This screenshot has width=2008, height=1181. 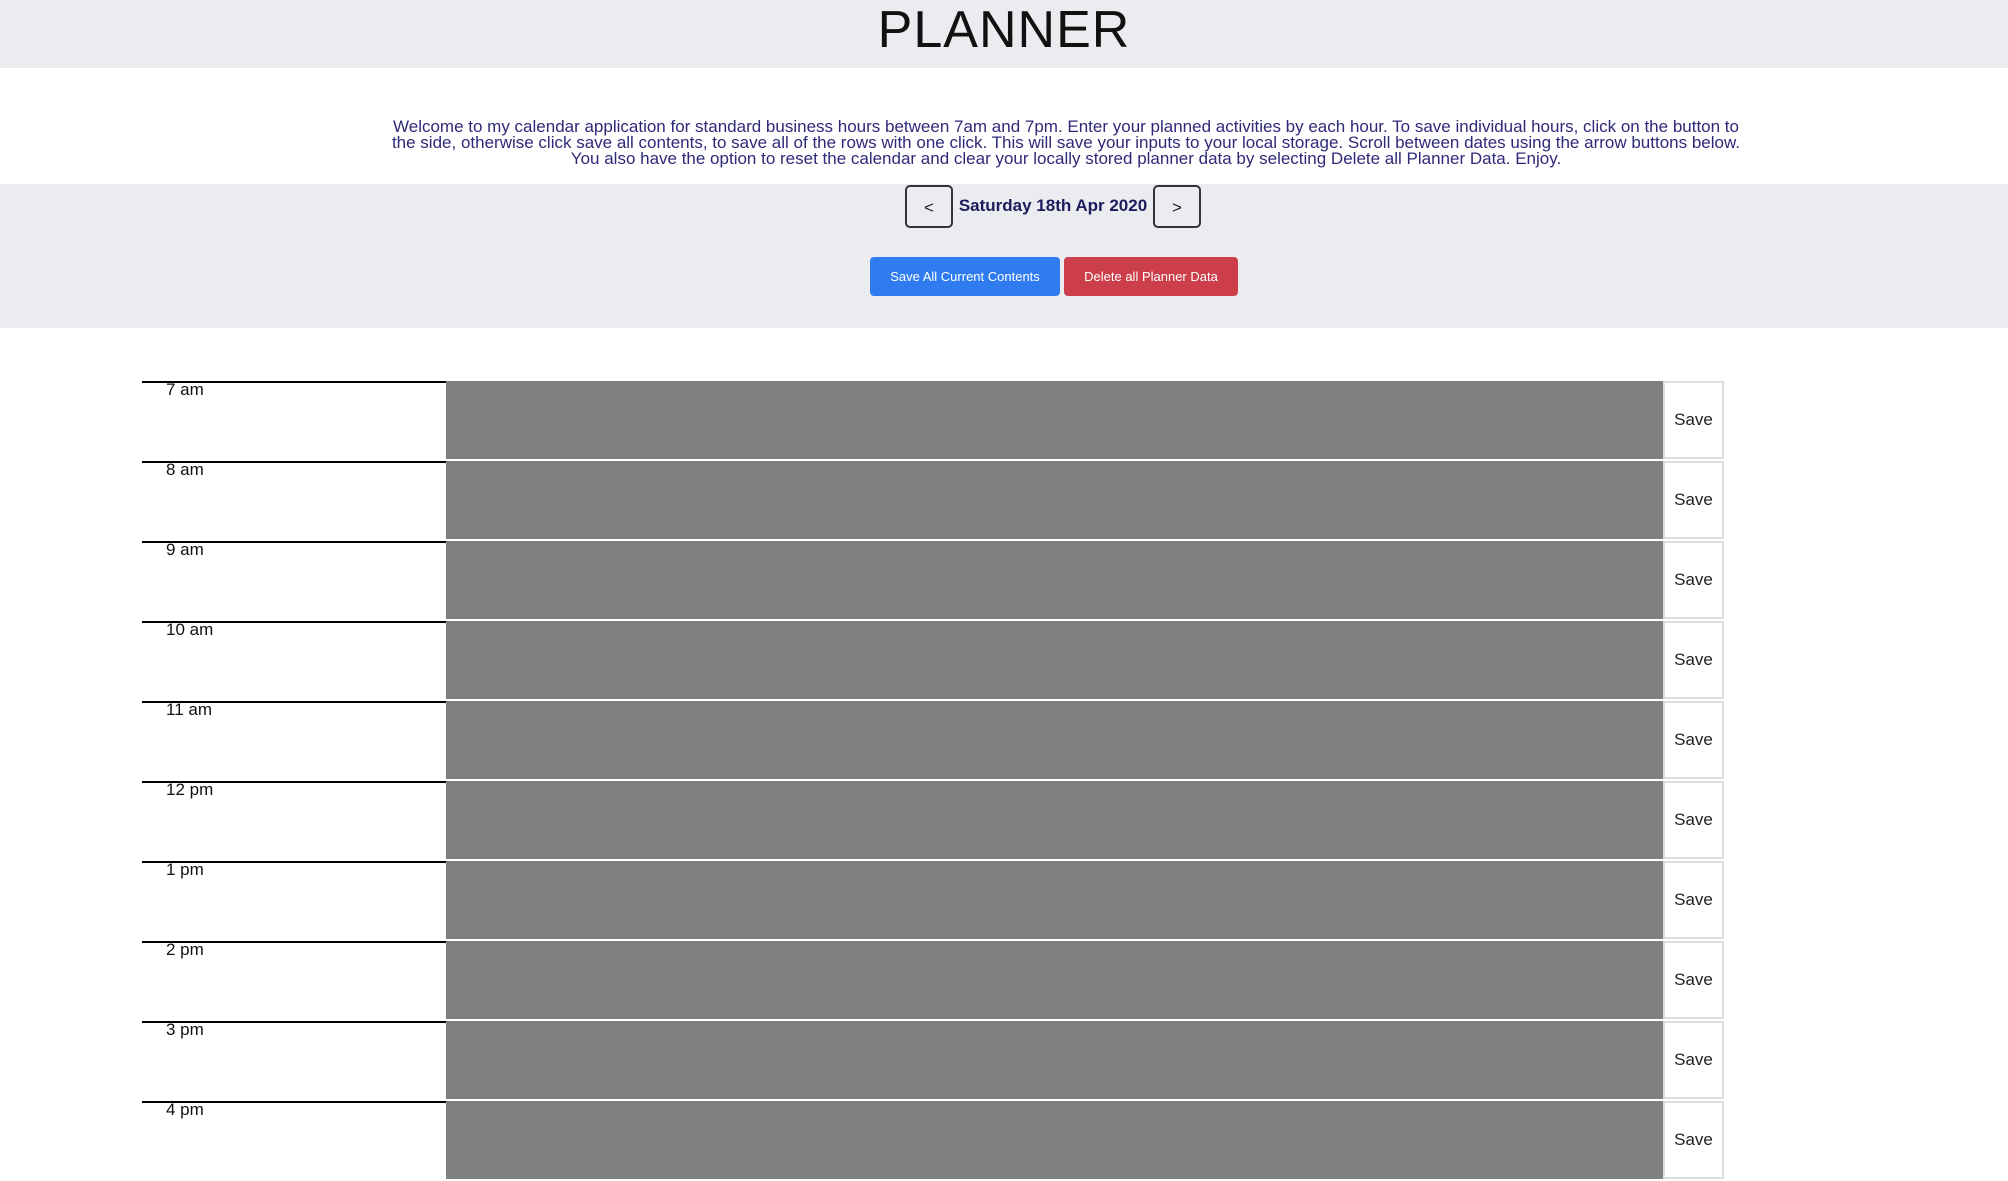 I want to click on hour-label: 8 am, so click(x=294, y=501).